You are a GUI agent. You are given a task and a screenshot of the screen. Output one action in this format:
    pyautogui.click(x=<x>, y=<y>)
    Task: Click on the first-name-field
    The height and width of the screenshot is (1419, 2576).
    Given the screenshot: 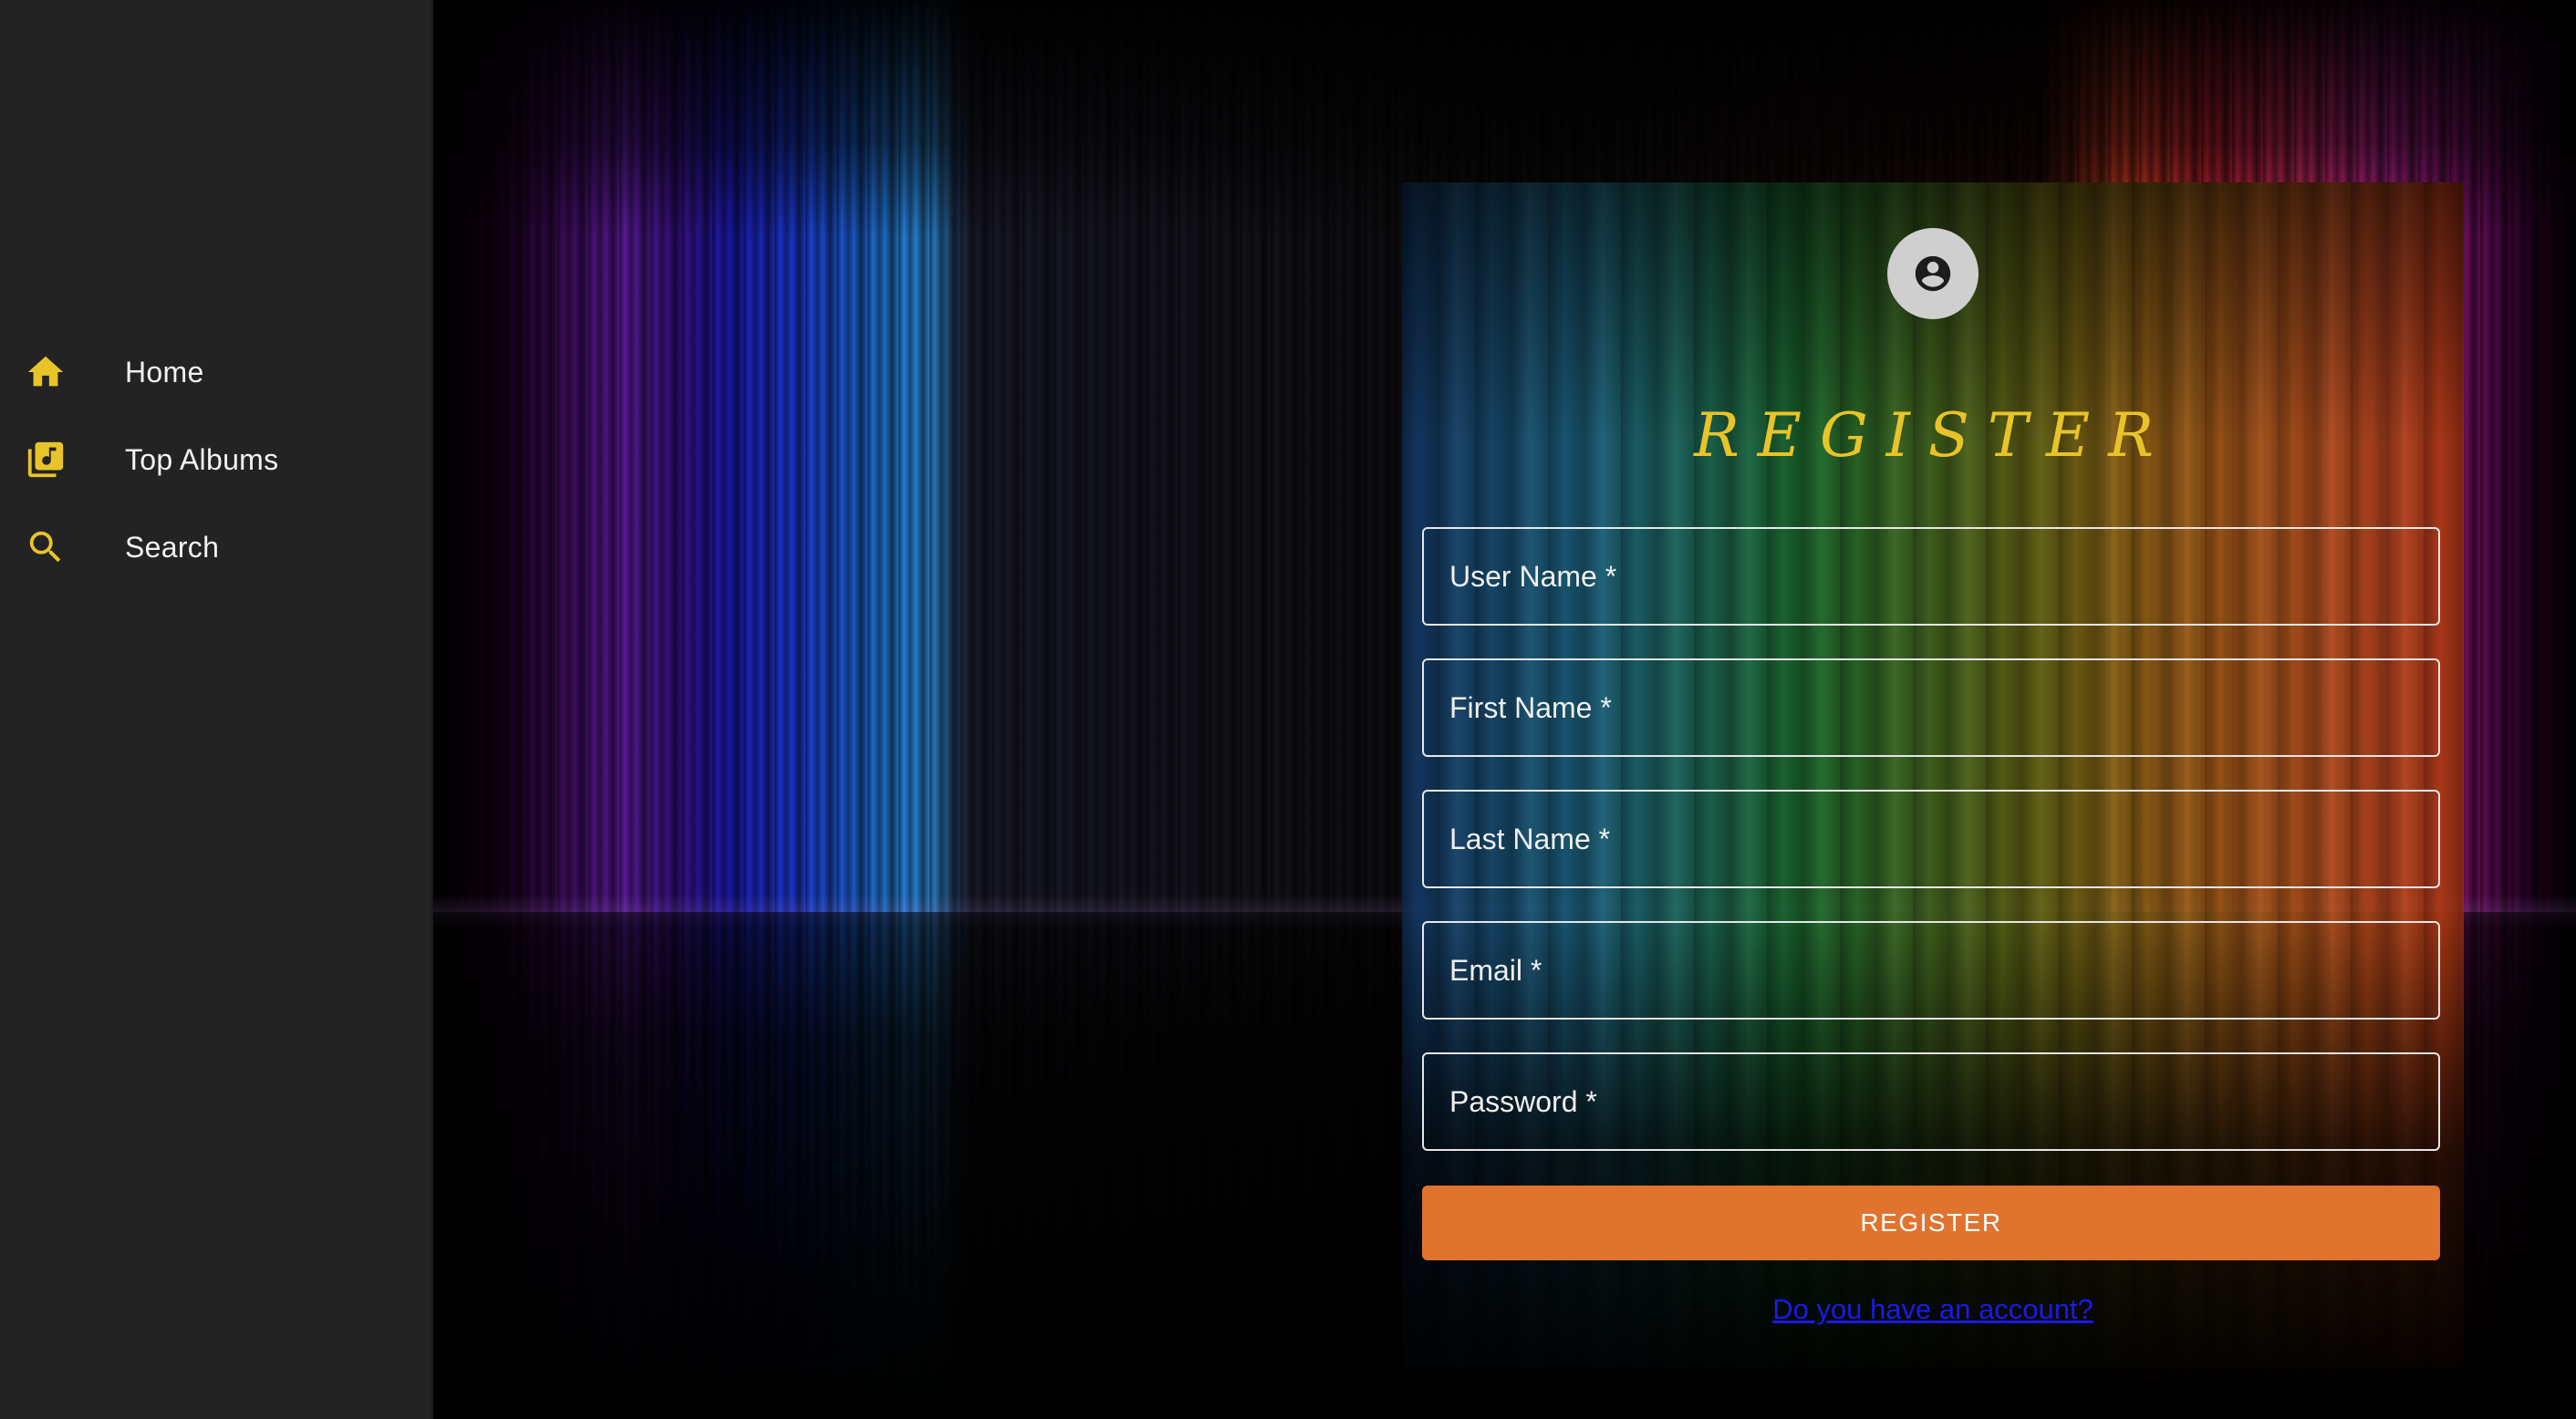 What is the action you would take?
    pyautogui.click(x=1931, y=707)
    